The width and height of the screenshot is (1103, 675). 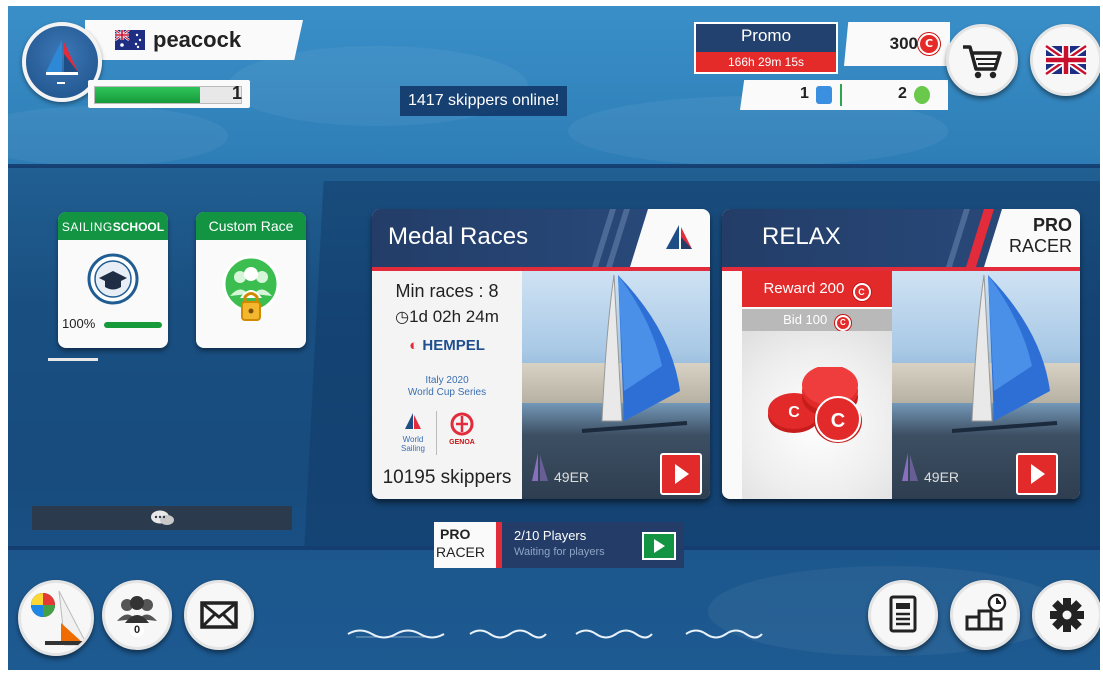 I want to click on blue-item-icon, so click(x=824, y=95).